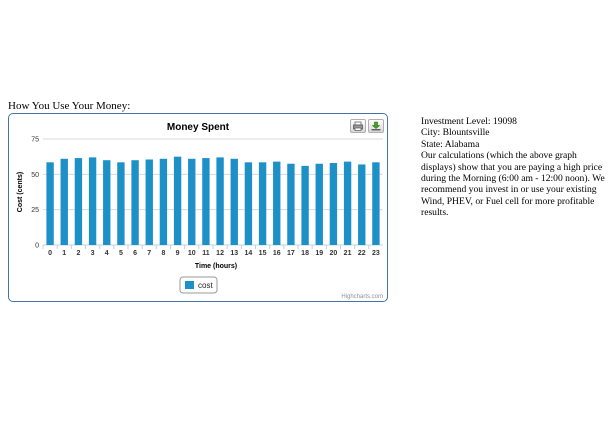 The width and height of the screenshot is (615, 424). I want to click on section-label: How You Use Your Money:, so click(69, 106).